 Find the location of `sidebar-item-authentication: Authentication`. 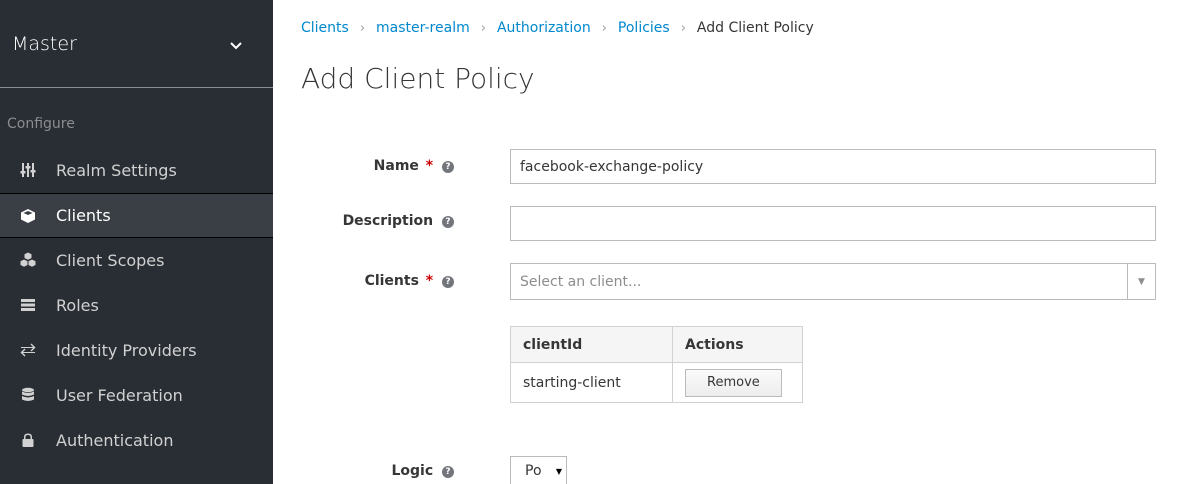

sidebar-item-authentication: Authentication is located at coordinates (136, 440).